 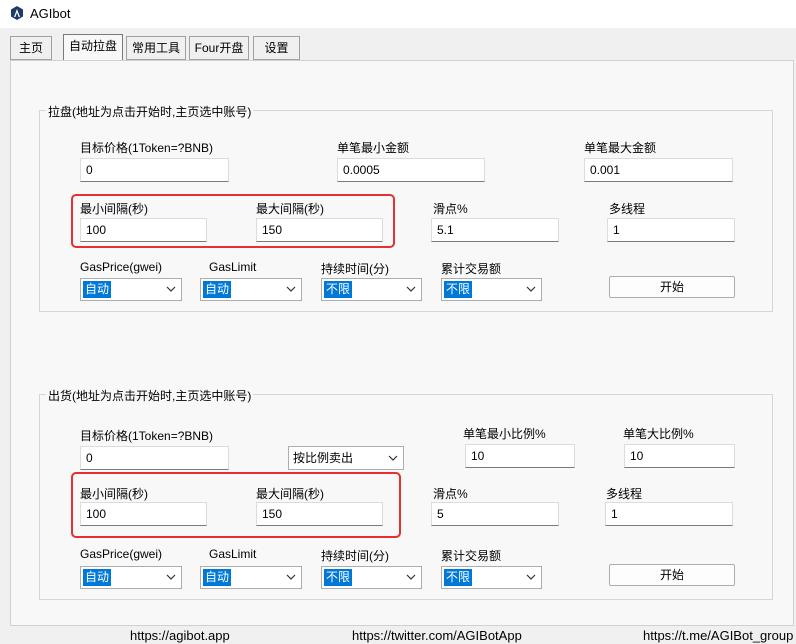 What do you see at coordinates (147, 148) in the screenshot?
I see `pump-target-price-label: 目标价格(1Token=?BNB)` at bounding box center [147, 148].